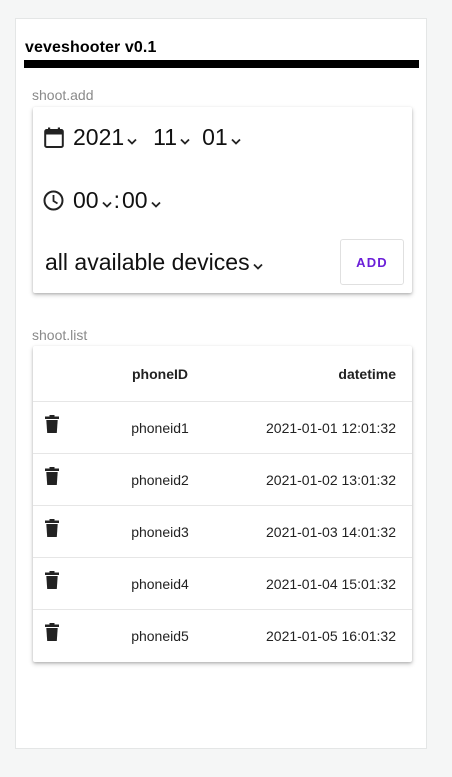 This screenshot has height=777, width=452. What do you see at coordinates (142, 137) in the screenshot?
I see `date-row: 2021 11 01` at bounding box center [142, 137].